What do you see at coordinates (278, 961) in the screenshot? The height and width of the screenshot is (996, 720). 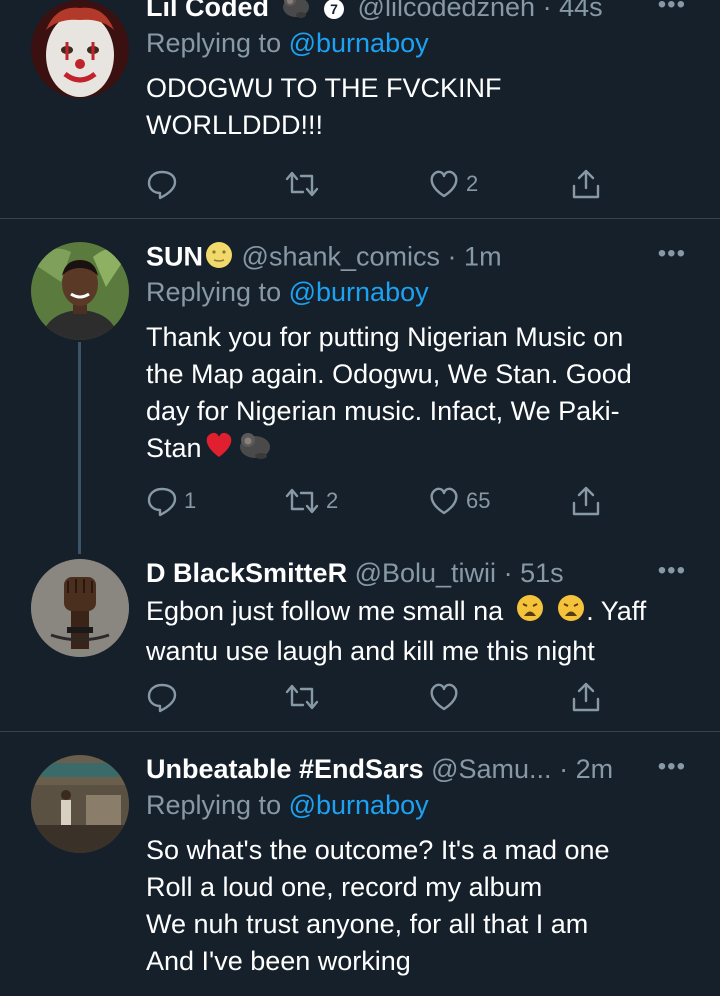 I see `tweet-text-line: And I've been working` at bounding box center [278, 961].